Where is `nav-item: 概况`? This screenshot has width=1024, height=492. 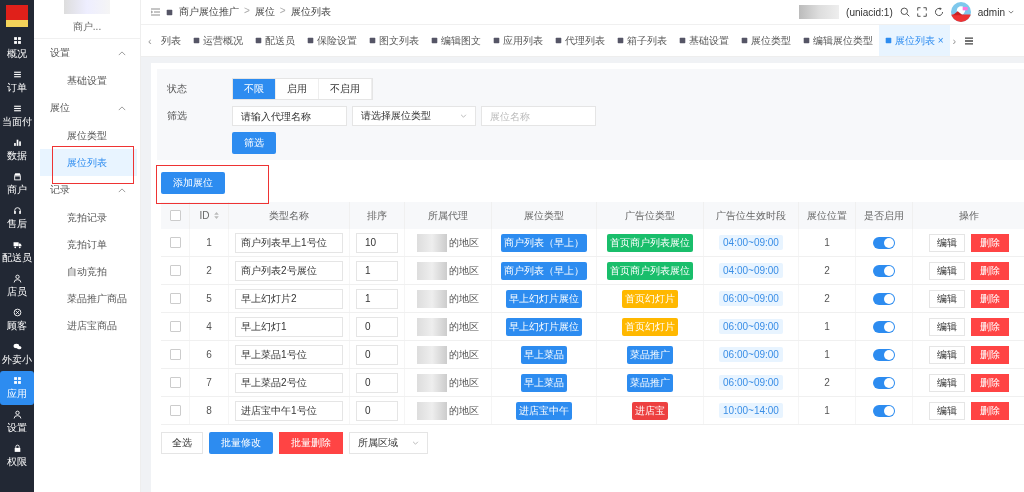 nav-item: 概况 is located at coordinates (17, 48).